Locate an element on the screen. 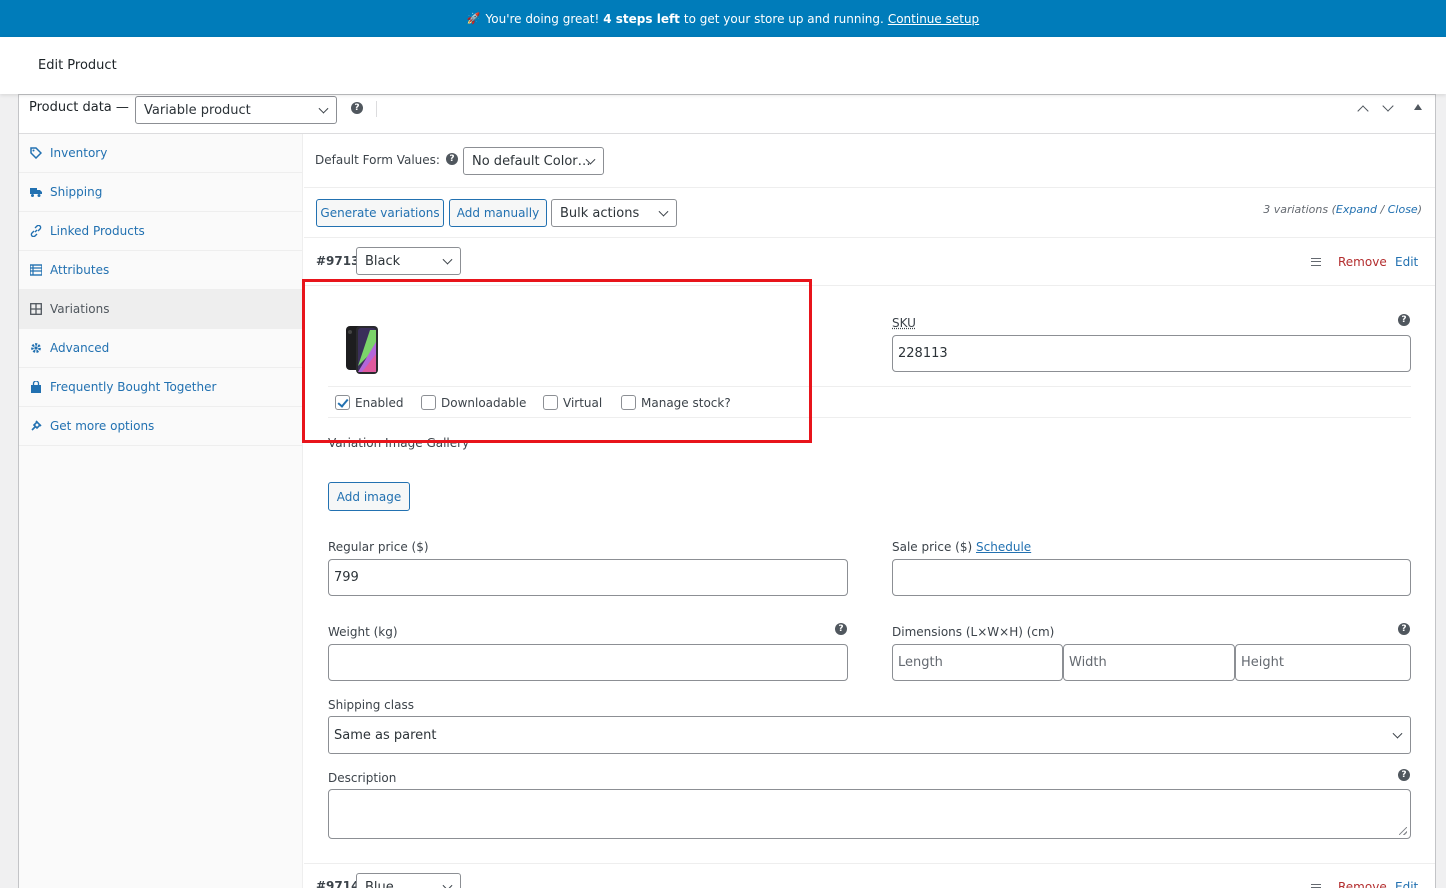  product-data-header: Product data — Variable product ? is located at coordinates (727, 114).